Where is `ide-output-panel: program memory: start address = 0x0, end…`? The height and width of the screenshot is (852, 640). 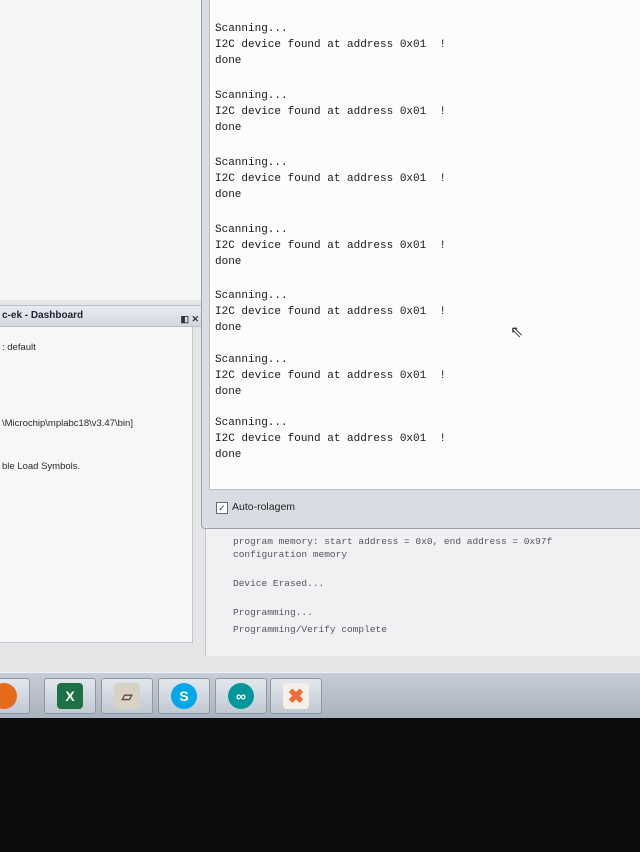 ide-output-panel: program memory: start address = 0x0, end… is located at coordinates (422, 592).